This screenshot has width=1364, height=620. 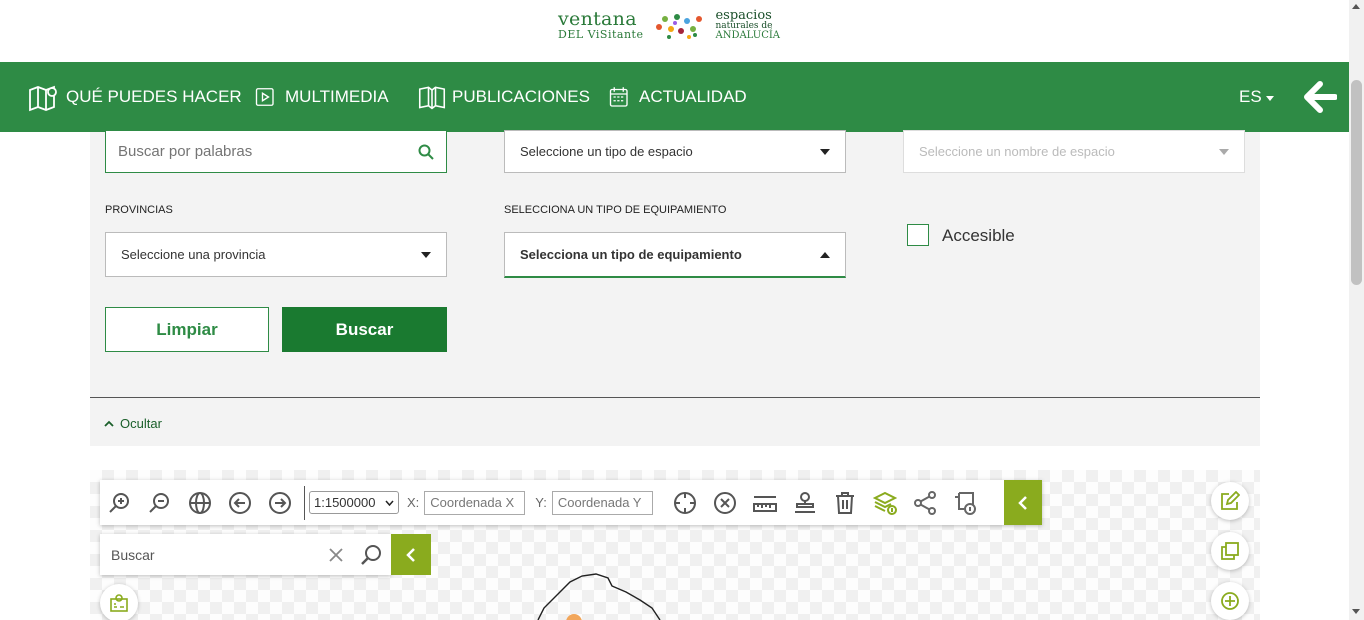 I want to click on keyword-search-input, so click(x=268, y=151).